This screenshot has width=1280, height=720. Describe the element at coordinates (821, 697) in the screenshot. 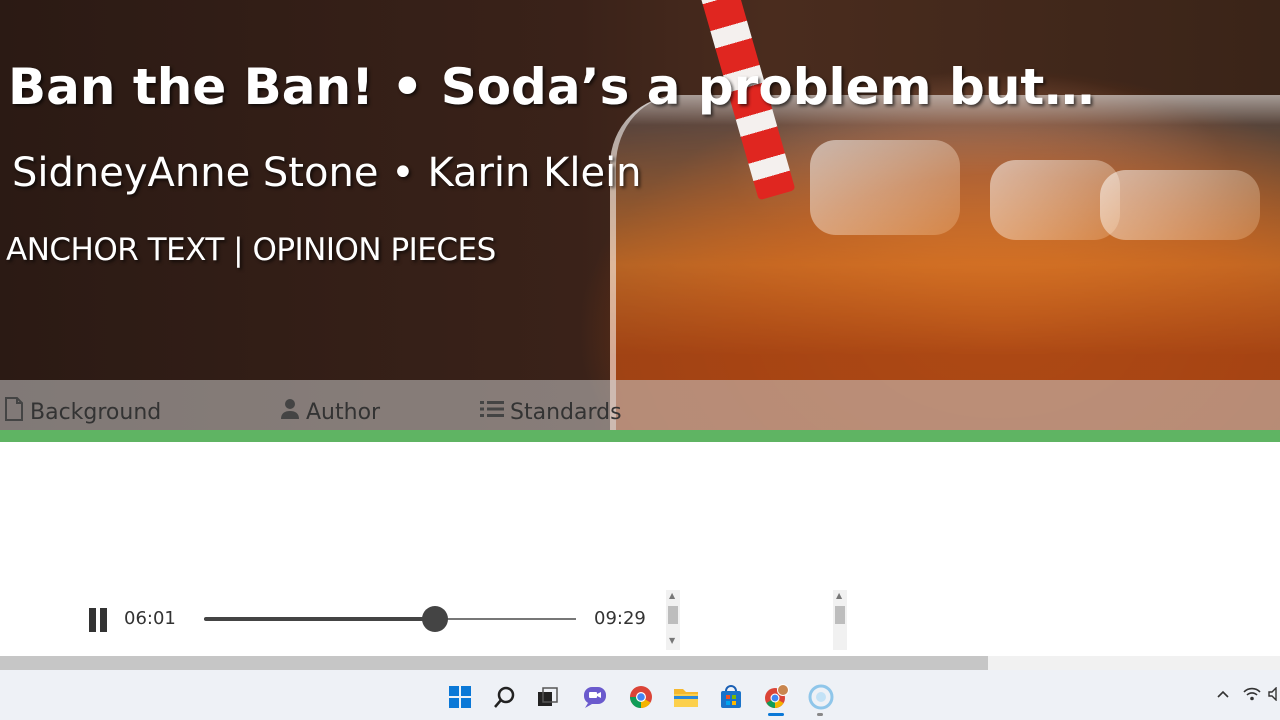

I see `cortana-icon` at that location.